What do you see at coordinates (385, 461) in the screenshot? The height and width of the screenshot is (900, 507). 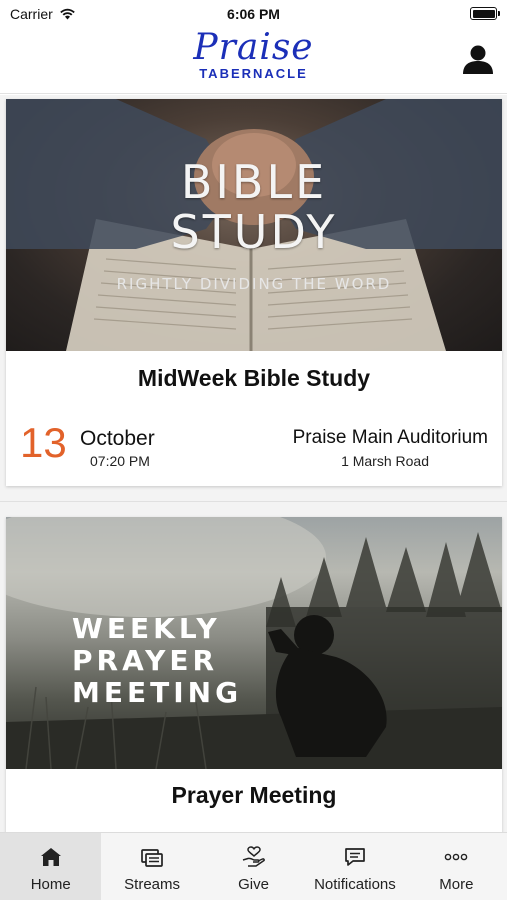 I see `event-address: 1 Marsh Road` at bounding box center [385, 461].